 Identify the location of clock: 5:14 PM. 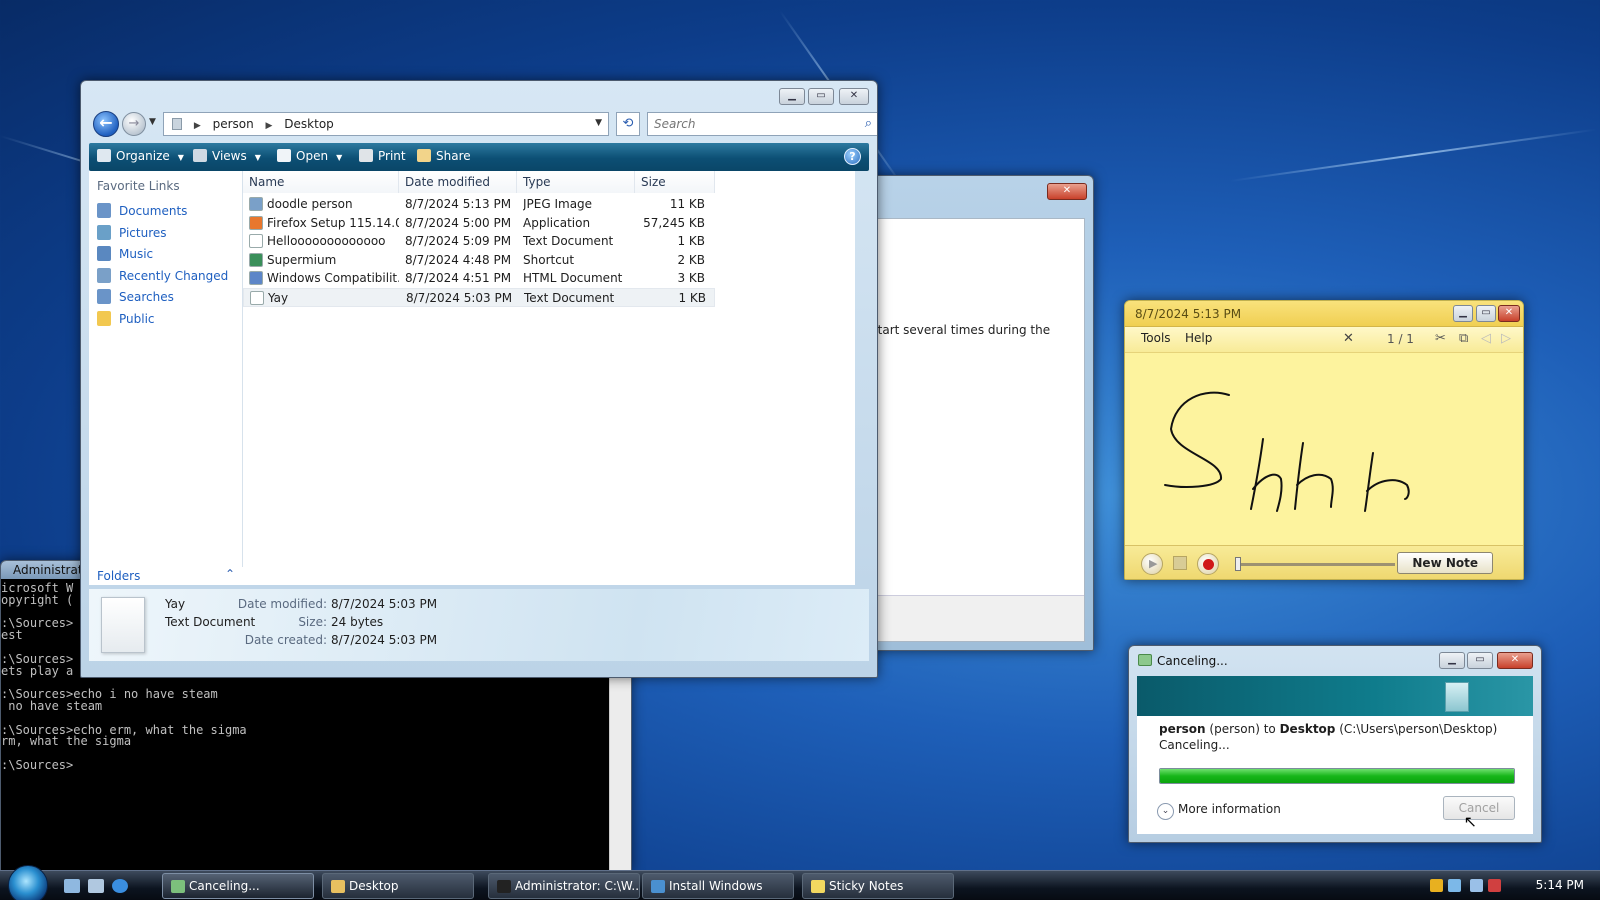
(1560, 885).